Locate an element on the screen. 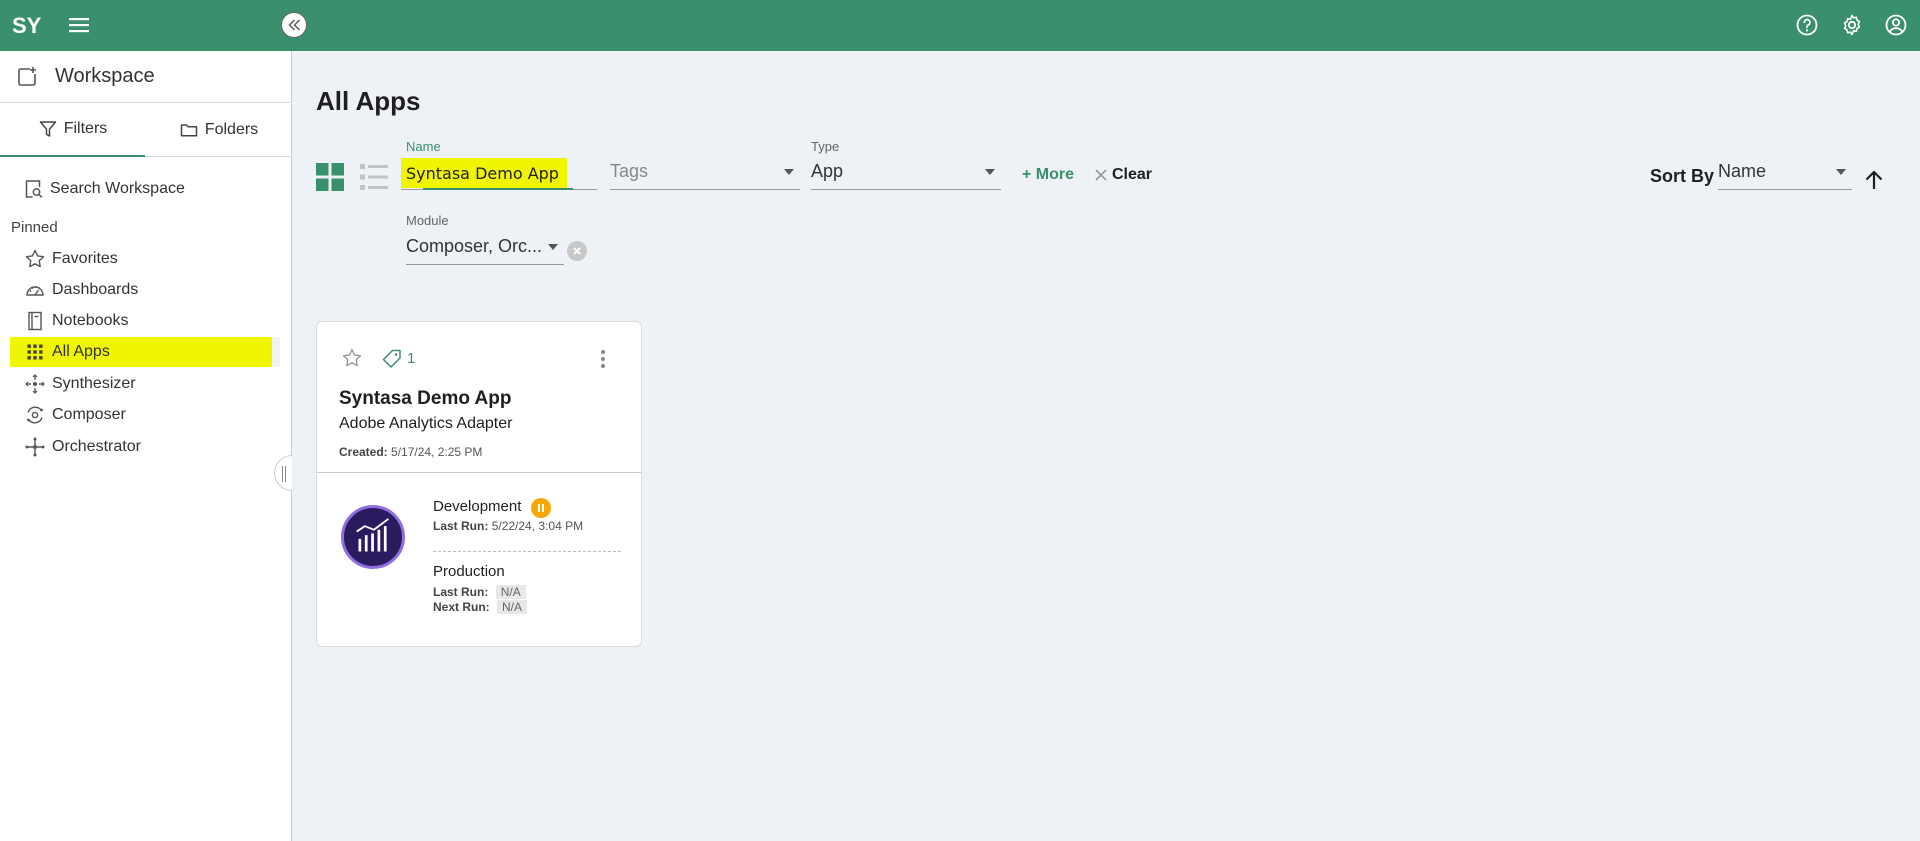 This screenshot has width=1920, height=841. clear-filters-button: Clear is located at coordinates (1123, 175).